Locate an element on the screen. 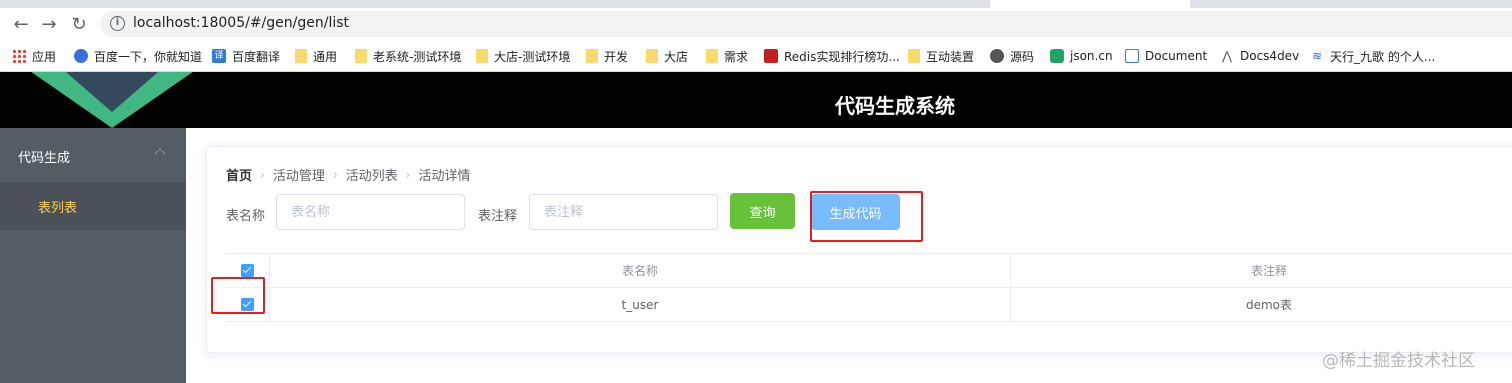 Image resolution: width=1512 pixels, height=383 pixels. row-checkbox-cell is located at coordinates (248, 304).